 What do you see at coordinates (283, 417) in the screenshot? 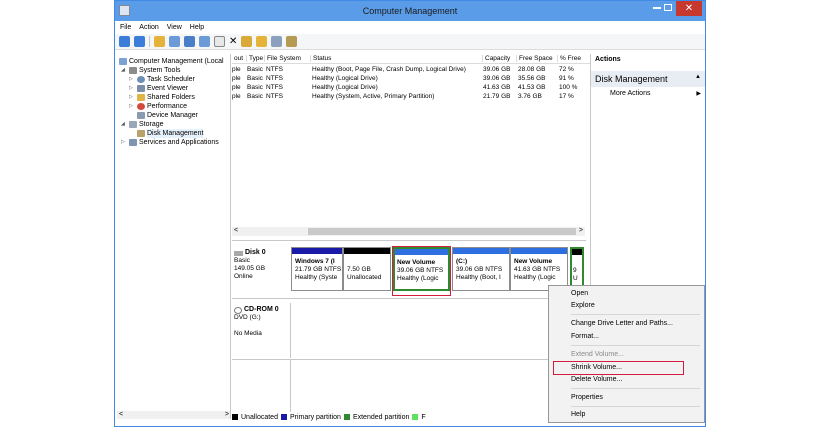
I see `legend-primary-swatch` at bounding box center [283, 417].